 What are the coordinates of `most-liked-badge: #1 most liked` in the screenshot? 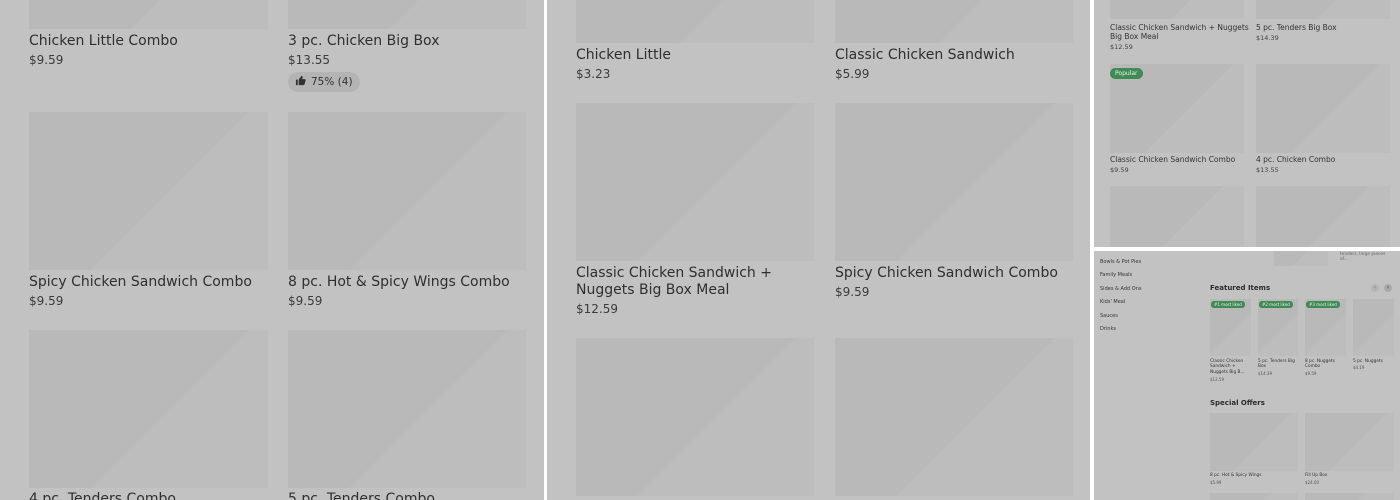 It's located at (1228, 304).